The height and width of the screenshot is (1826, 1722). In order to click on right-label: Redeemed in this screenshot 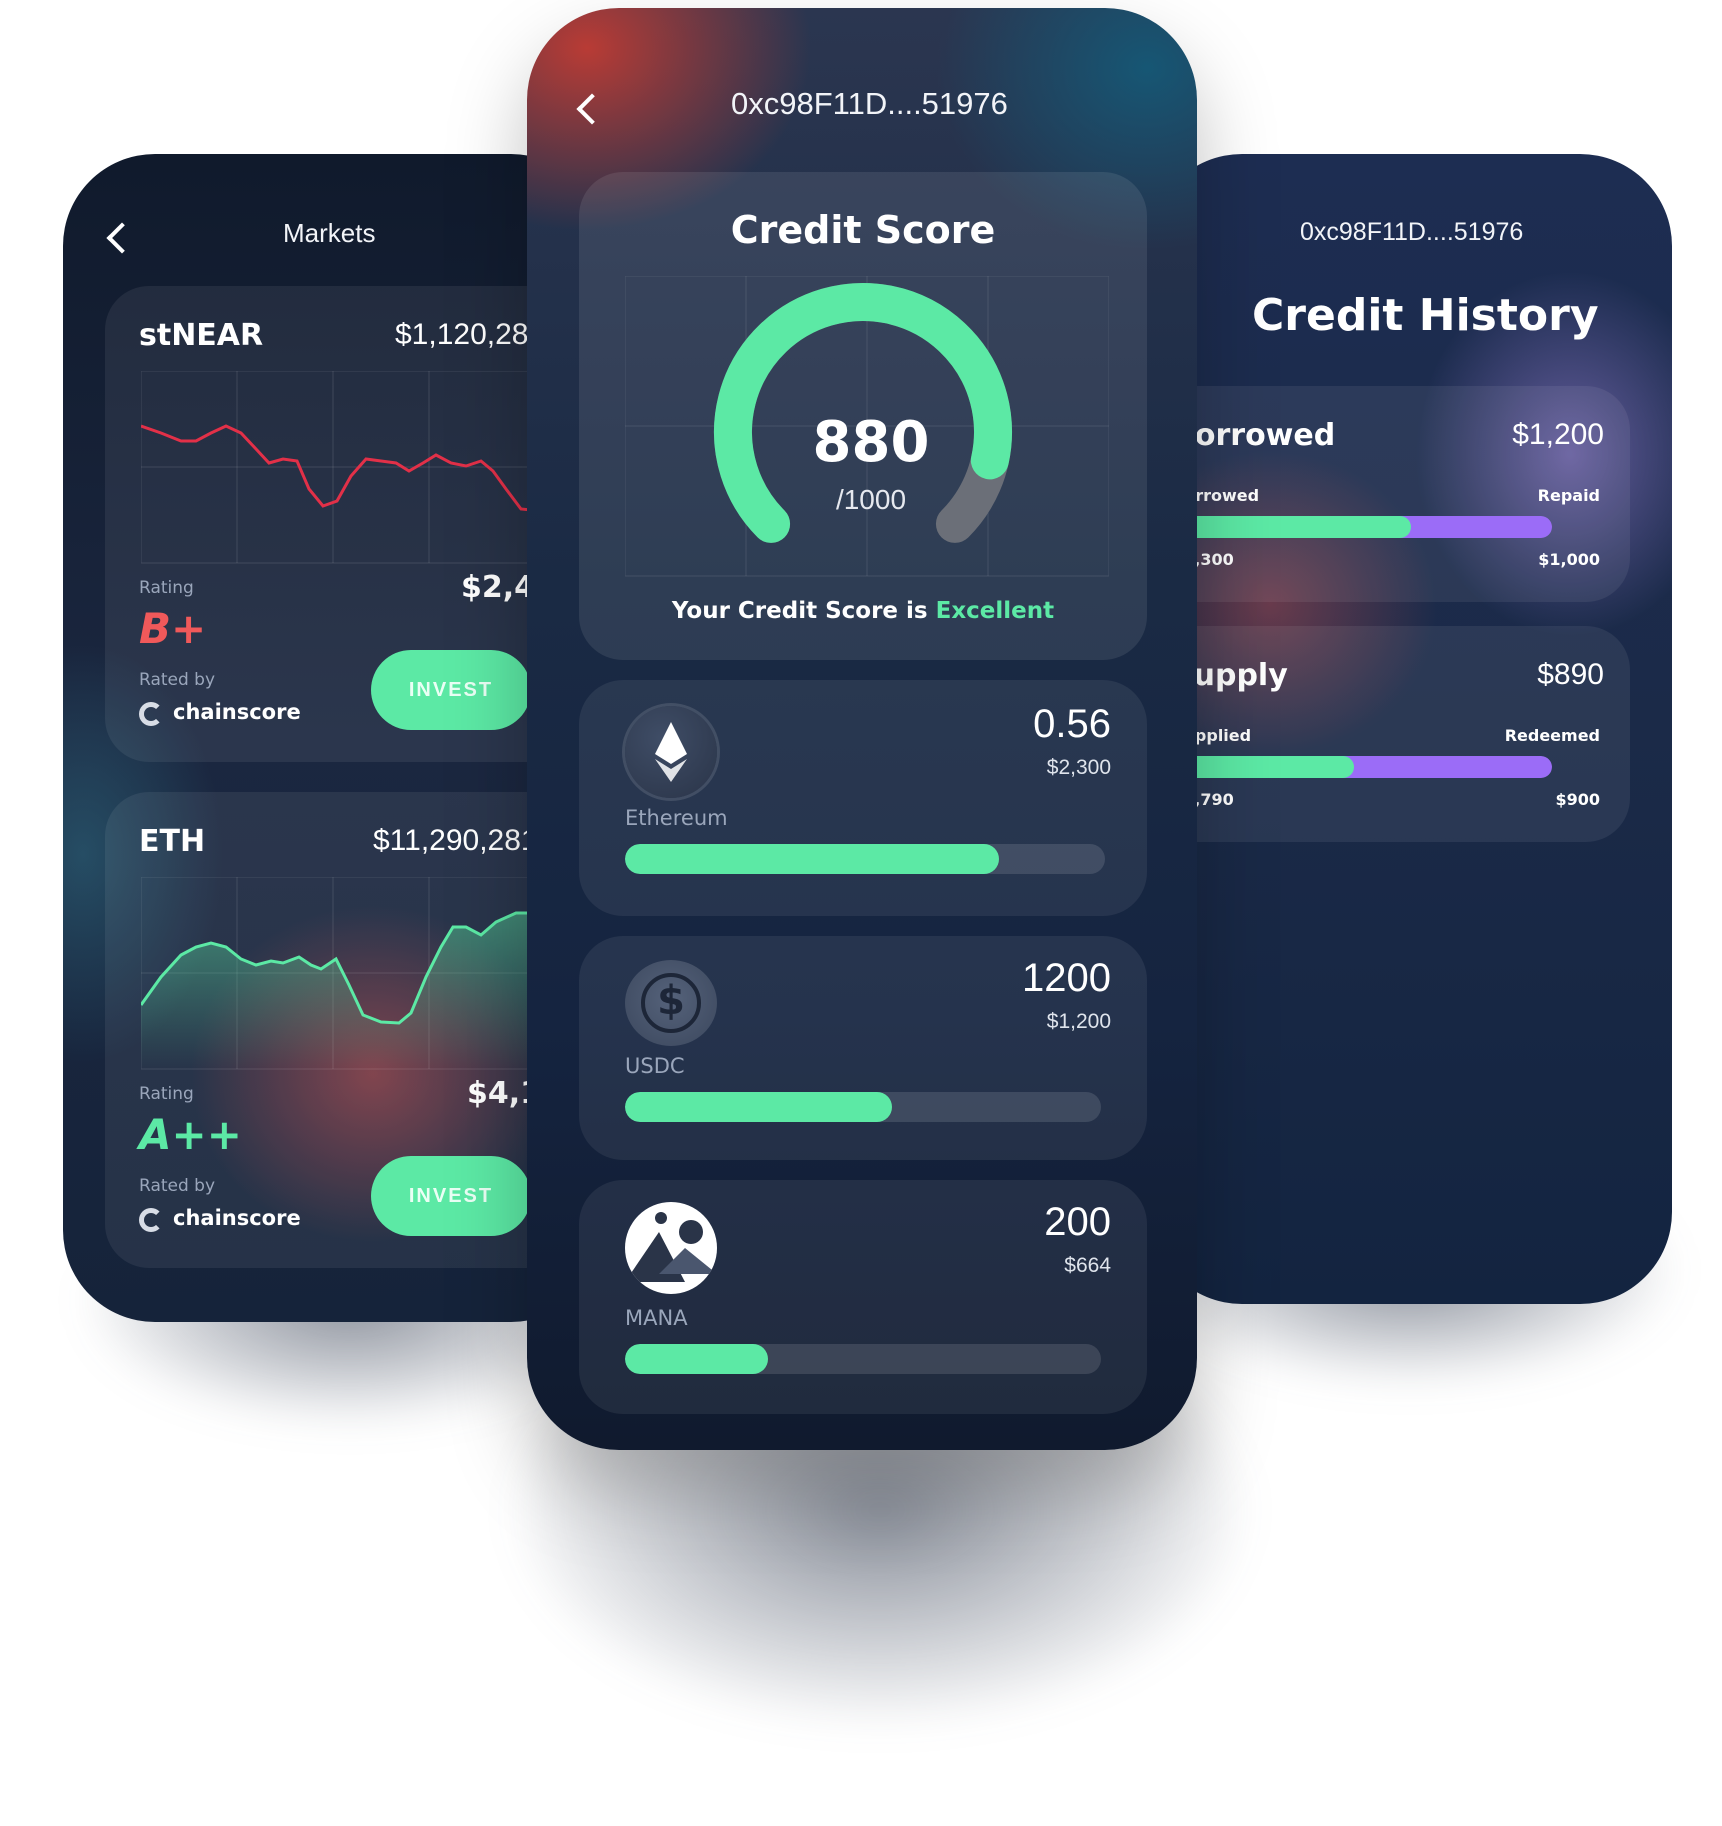, I will do `click(1552, 735)`.